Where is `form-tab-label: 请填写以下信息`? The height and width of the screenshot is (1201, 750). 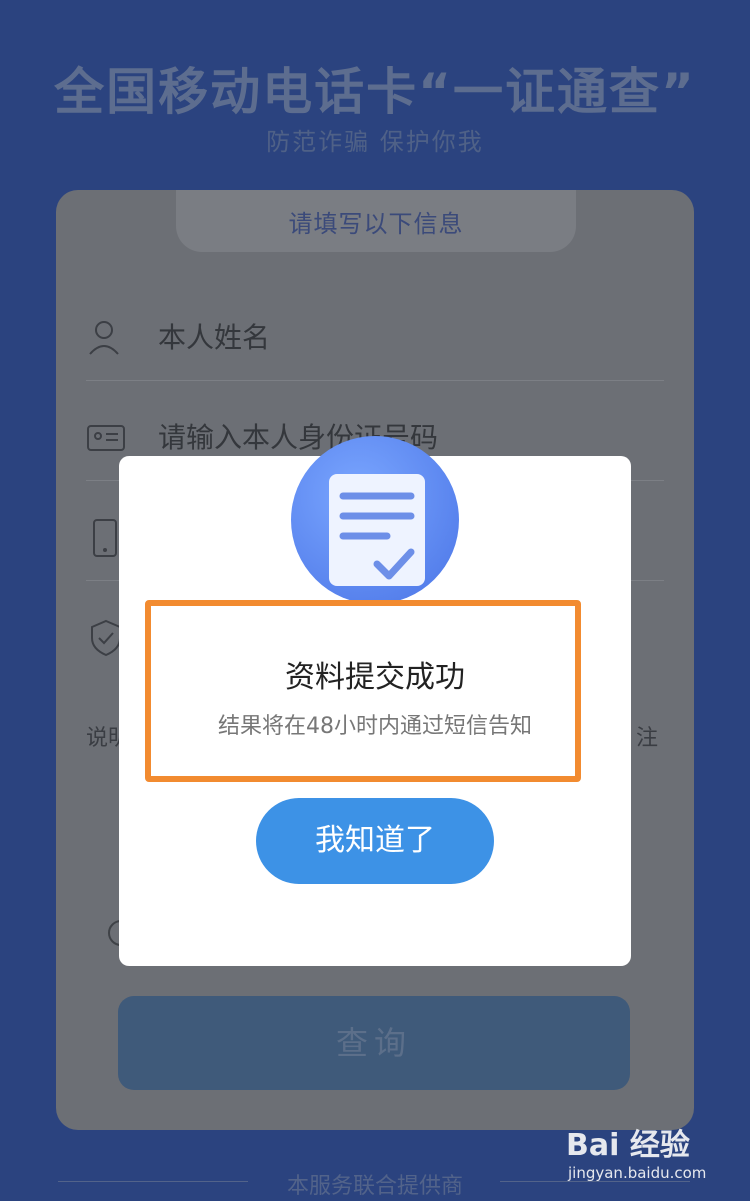 form-tab-label: 请填写以下信息 is located at coordinates (376, 224).